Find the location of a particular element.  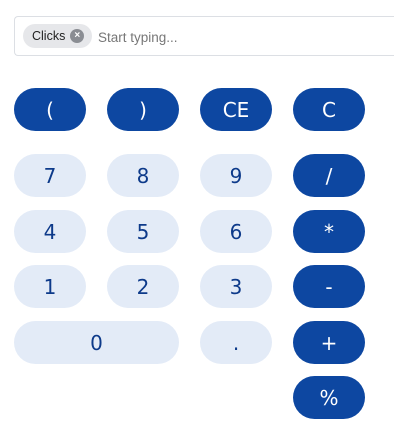

digit-0-button: 0 is located at coordinates (96, 342).